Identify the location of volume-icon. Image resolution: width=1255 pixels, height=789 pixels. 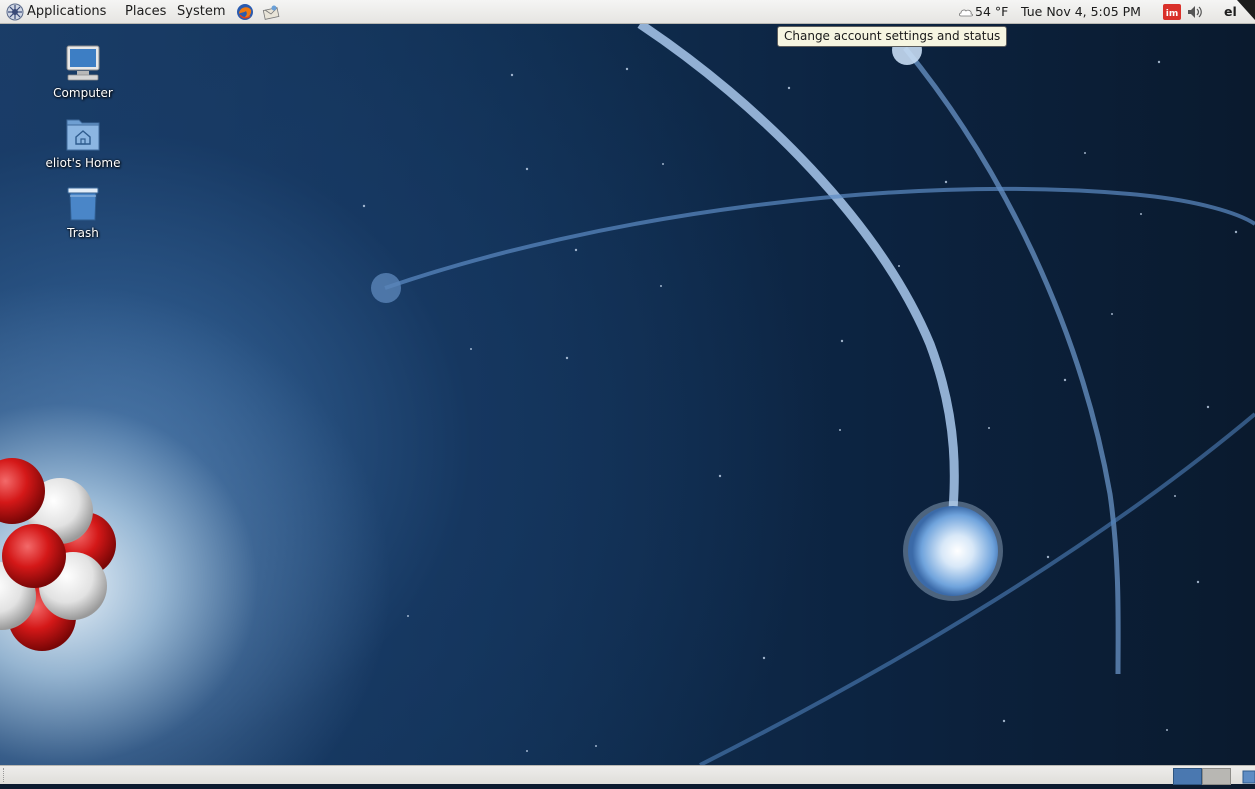
(1195, 12).